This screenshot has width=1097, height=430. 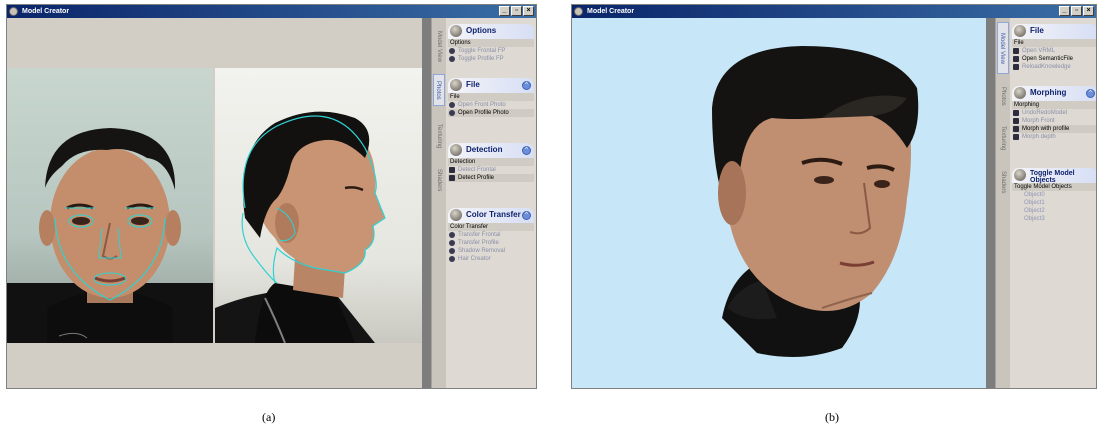 I want to click on menu-item-hair-creator: Hair Creator, so click(x=491, y=259).